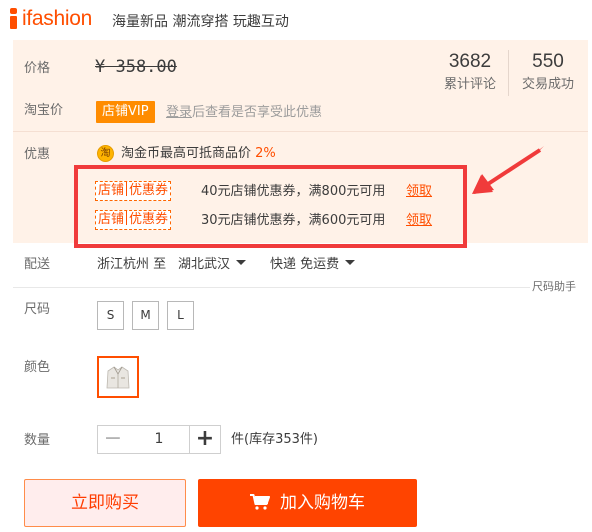 The width and height of the screenshot is (592, 532). I want to click on size-label: 尺码, so click(37, 309).